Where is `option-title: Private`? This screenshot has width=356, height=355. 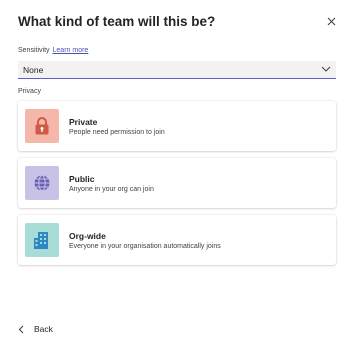
option-title: Private is located at coordinates (83, 122).